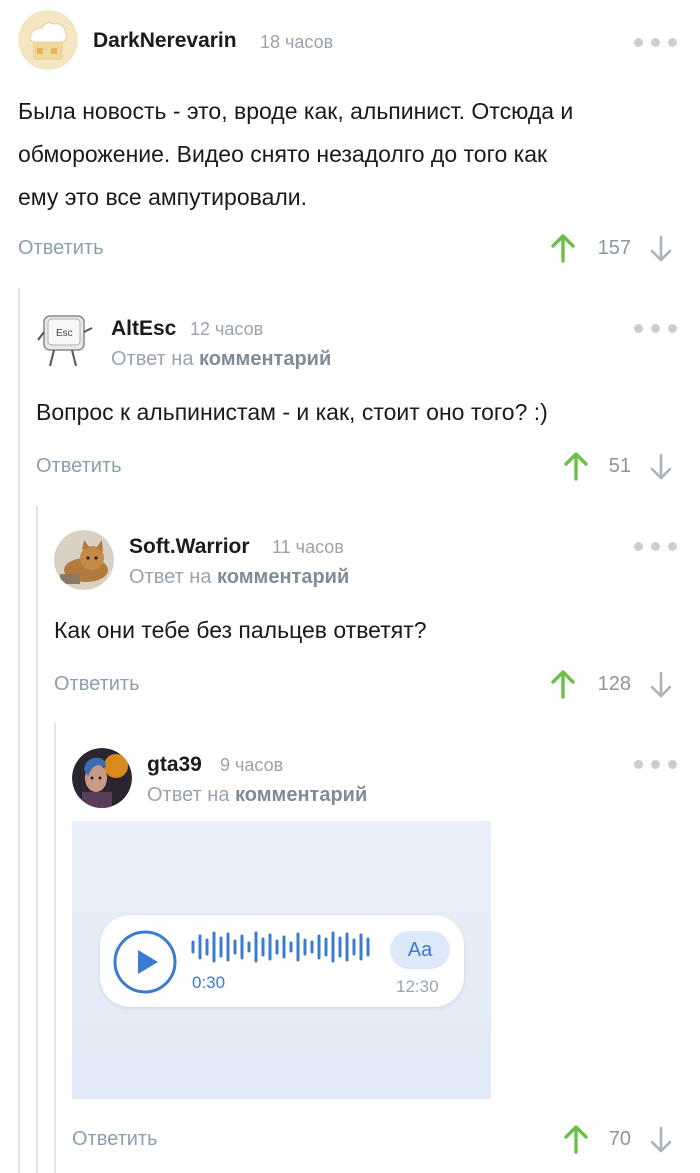 The image size is (700, 1173). What do you see at coordinates (417, 986) in the screenshot?
I see `voice-timestamp: 12:30` at bounding box center [417, 986].